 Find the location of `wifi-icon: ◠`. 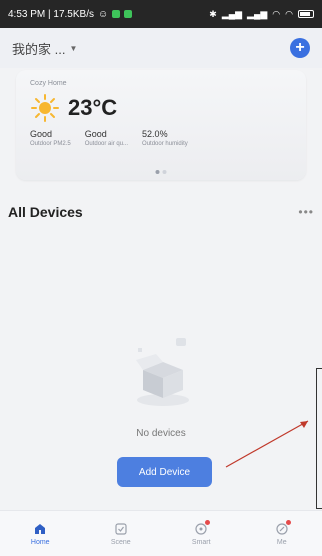

wifi-icon: ◠ is located at coordinates (276, 13).